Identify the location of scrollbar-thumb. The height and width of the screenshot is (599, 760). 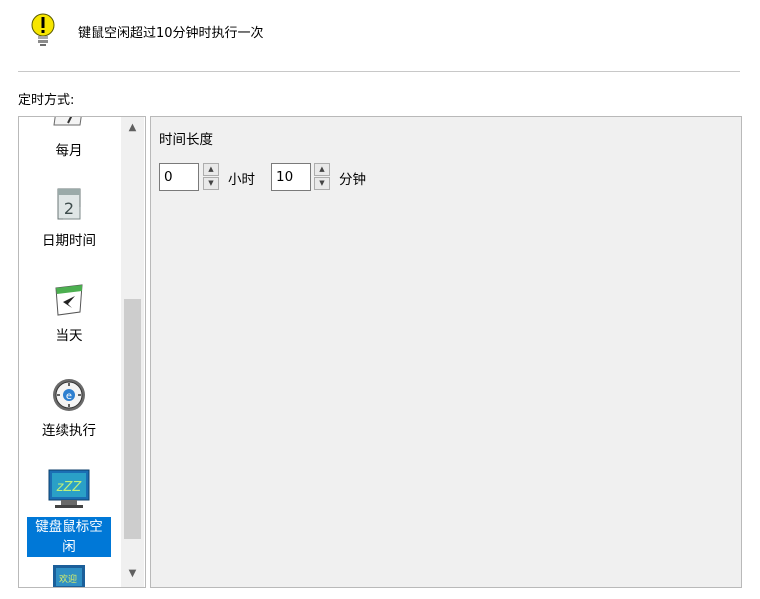
(132, 419).